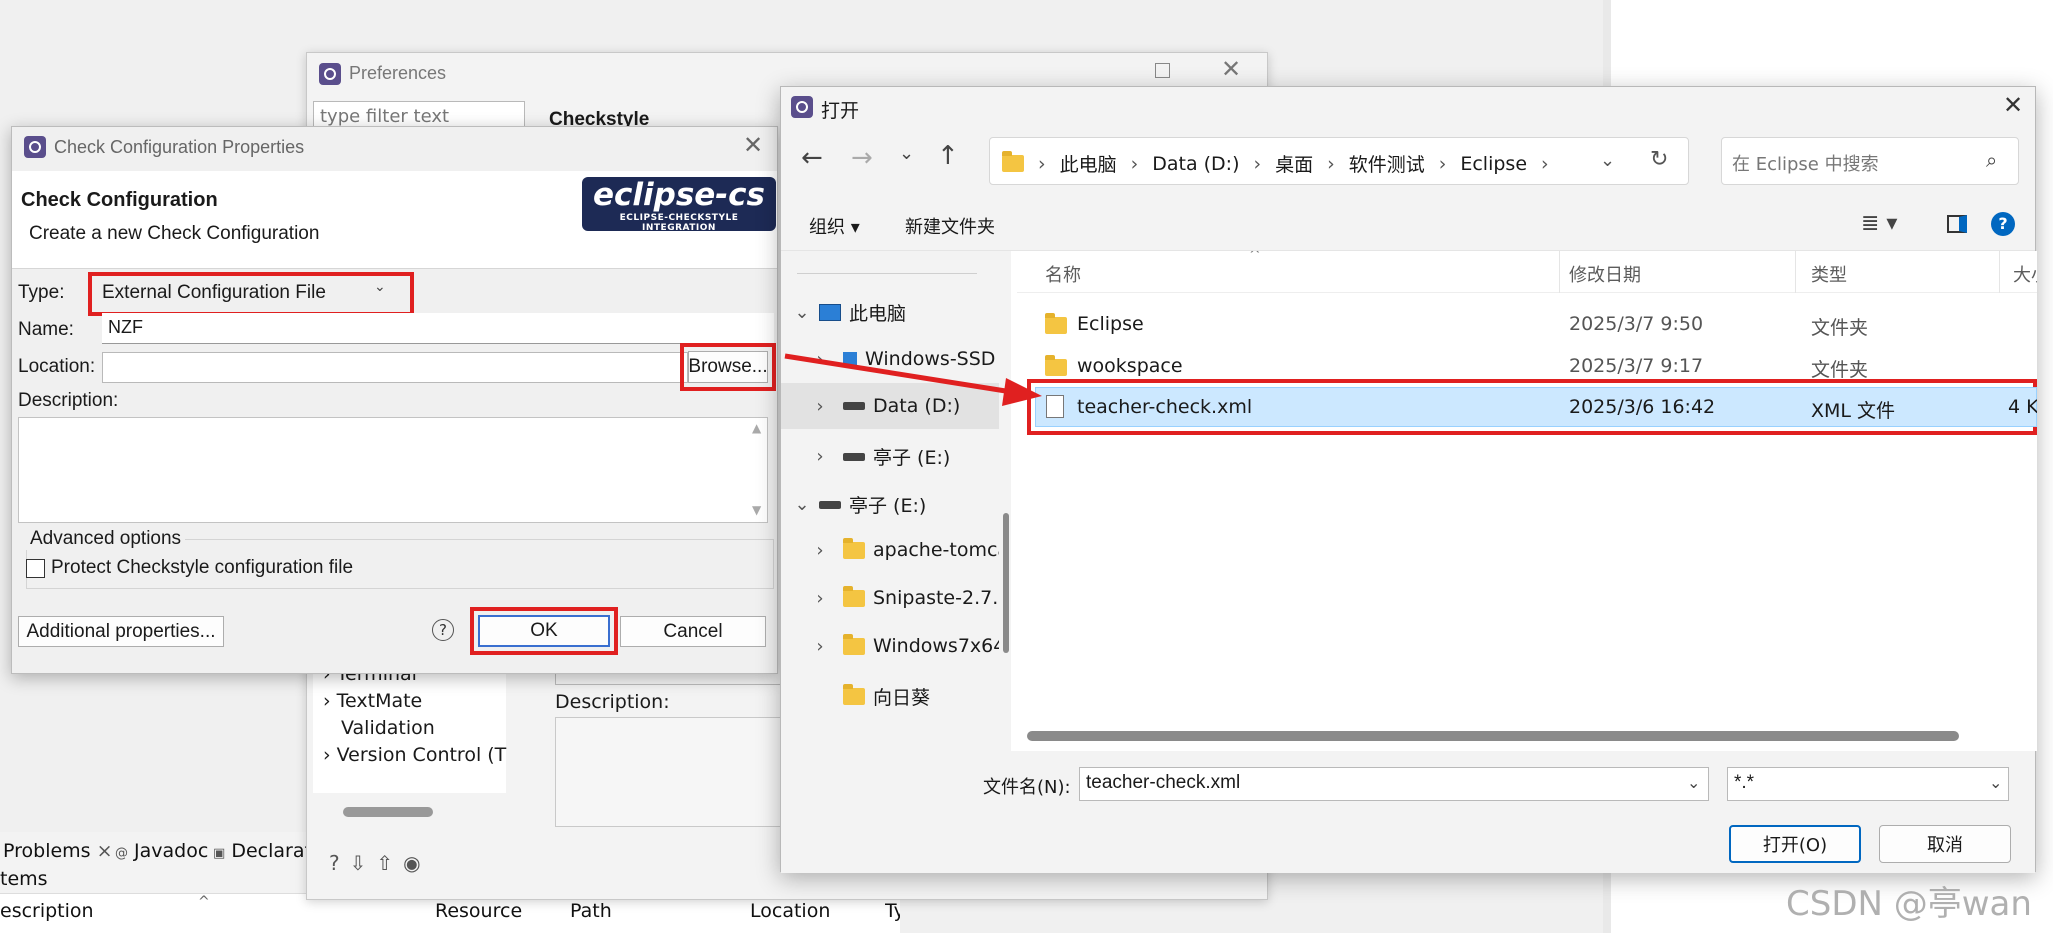 This screenshot has height=933, width=2053. What do you see at coordinates (756, 510) in the screenshot?
I see `scroll-down-icon: ▼` at bounding box center [756, 510].